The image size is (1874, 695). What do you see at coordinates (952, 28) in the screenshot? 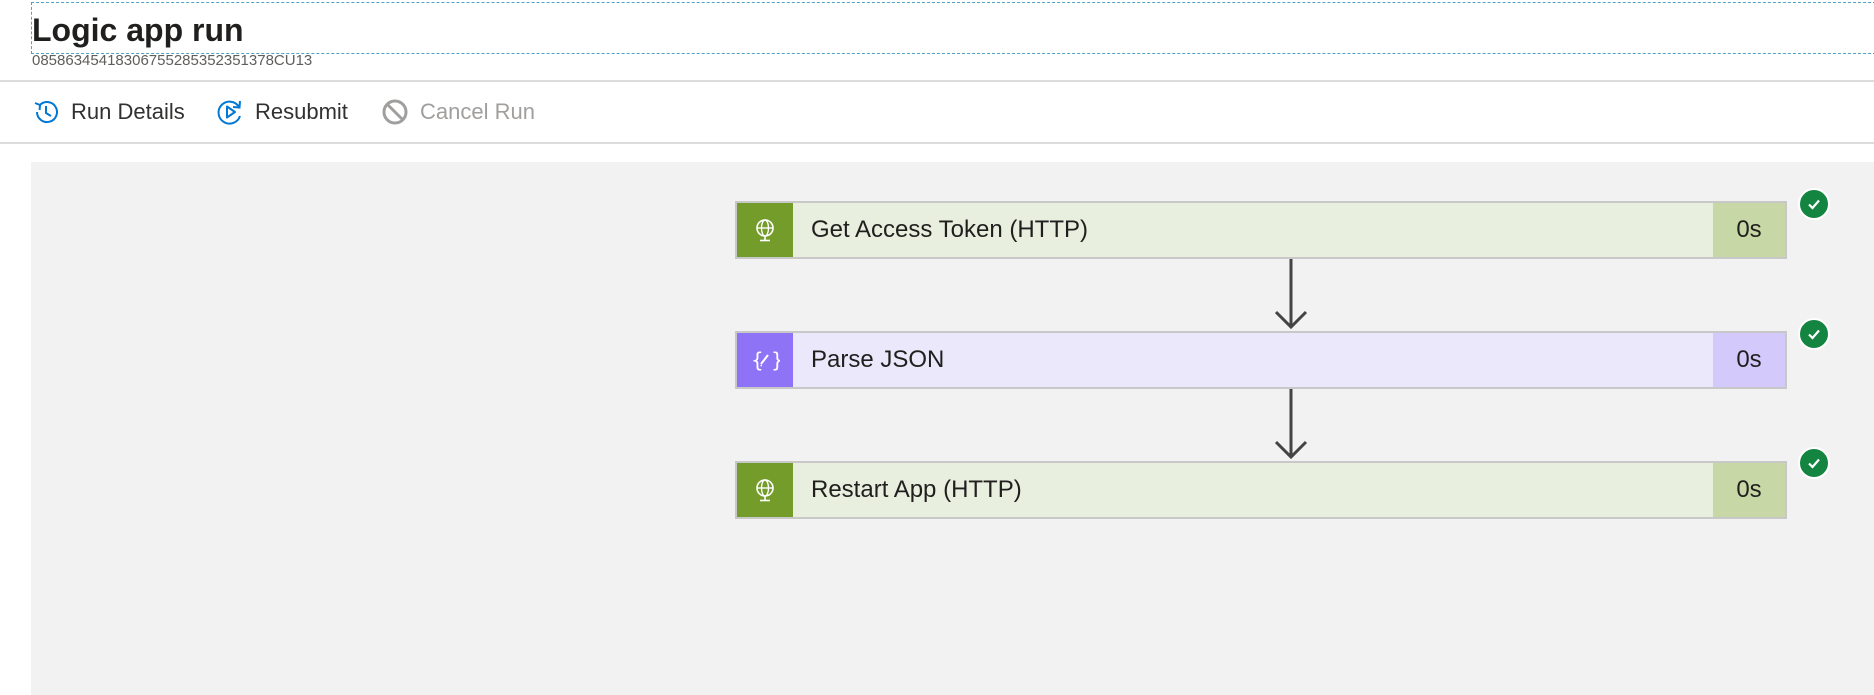
I see `title-focus-outline` at bounding box center [952, 28].